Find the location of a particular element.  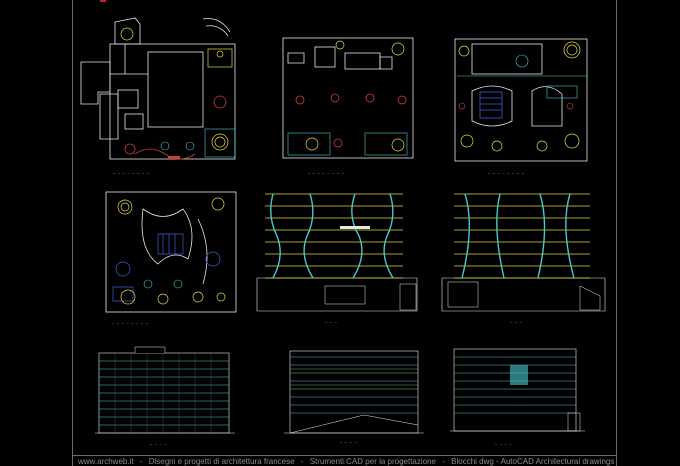

plan-ground-floor-caption: — — — — — — — — is located at coordinates (131, 173).